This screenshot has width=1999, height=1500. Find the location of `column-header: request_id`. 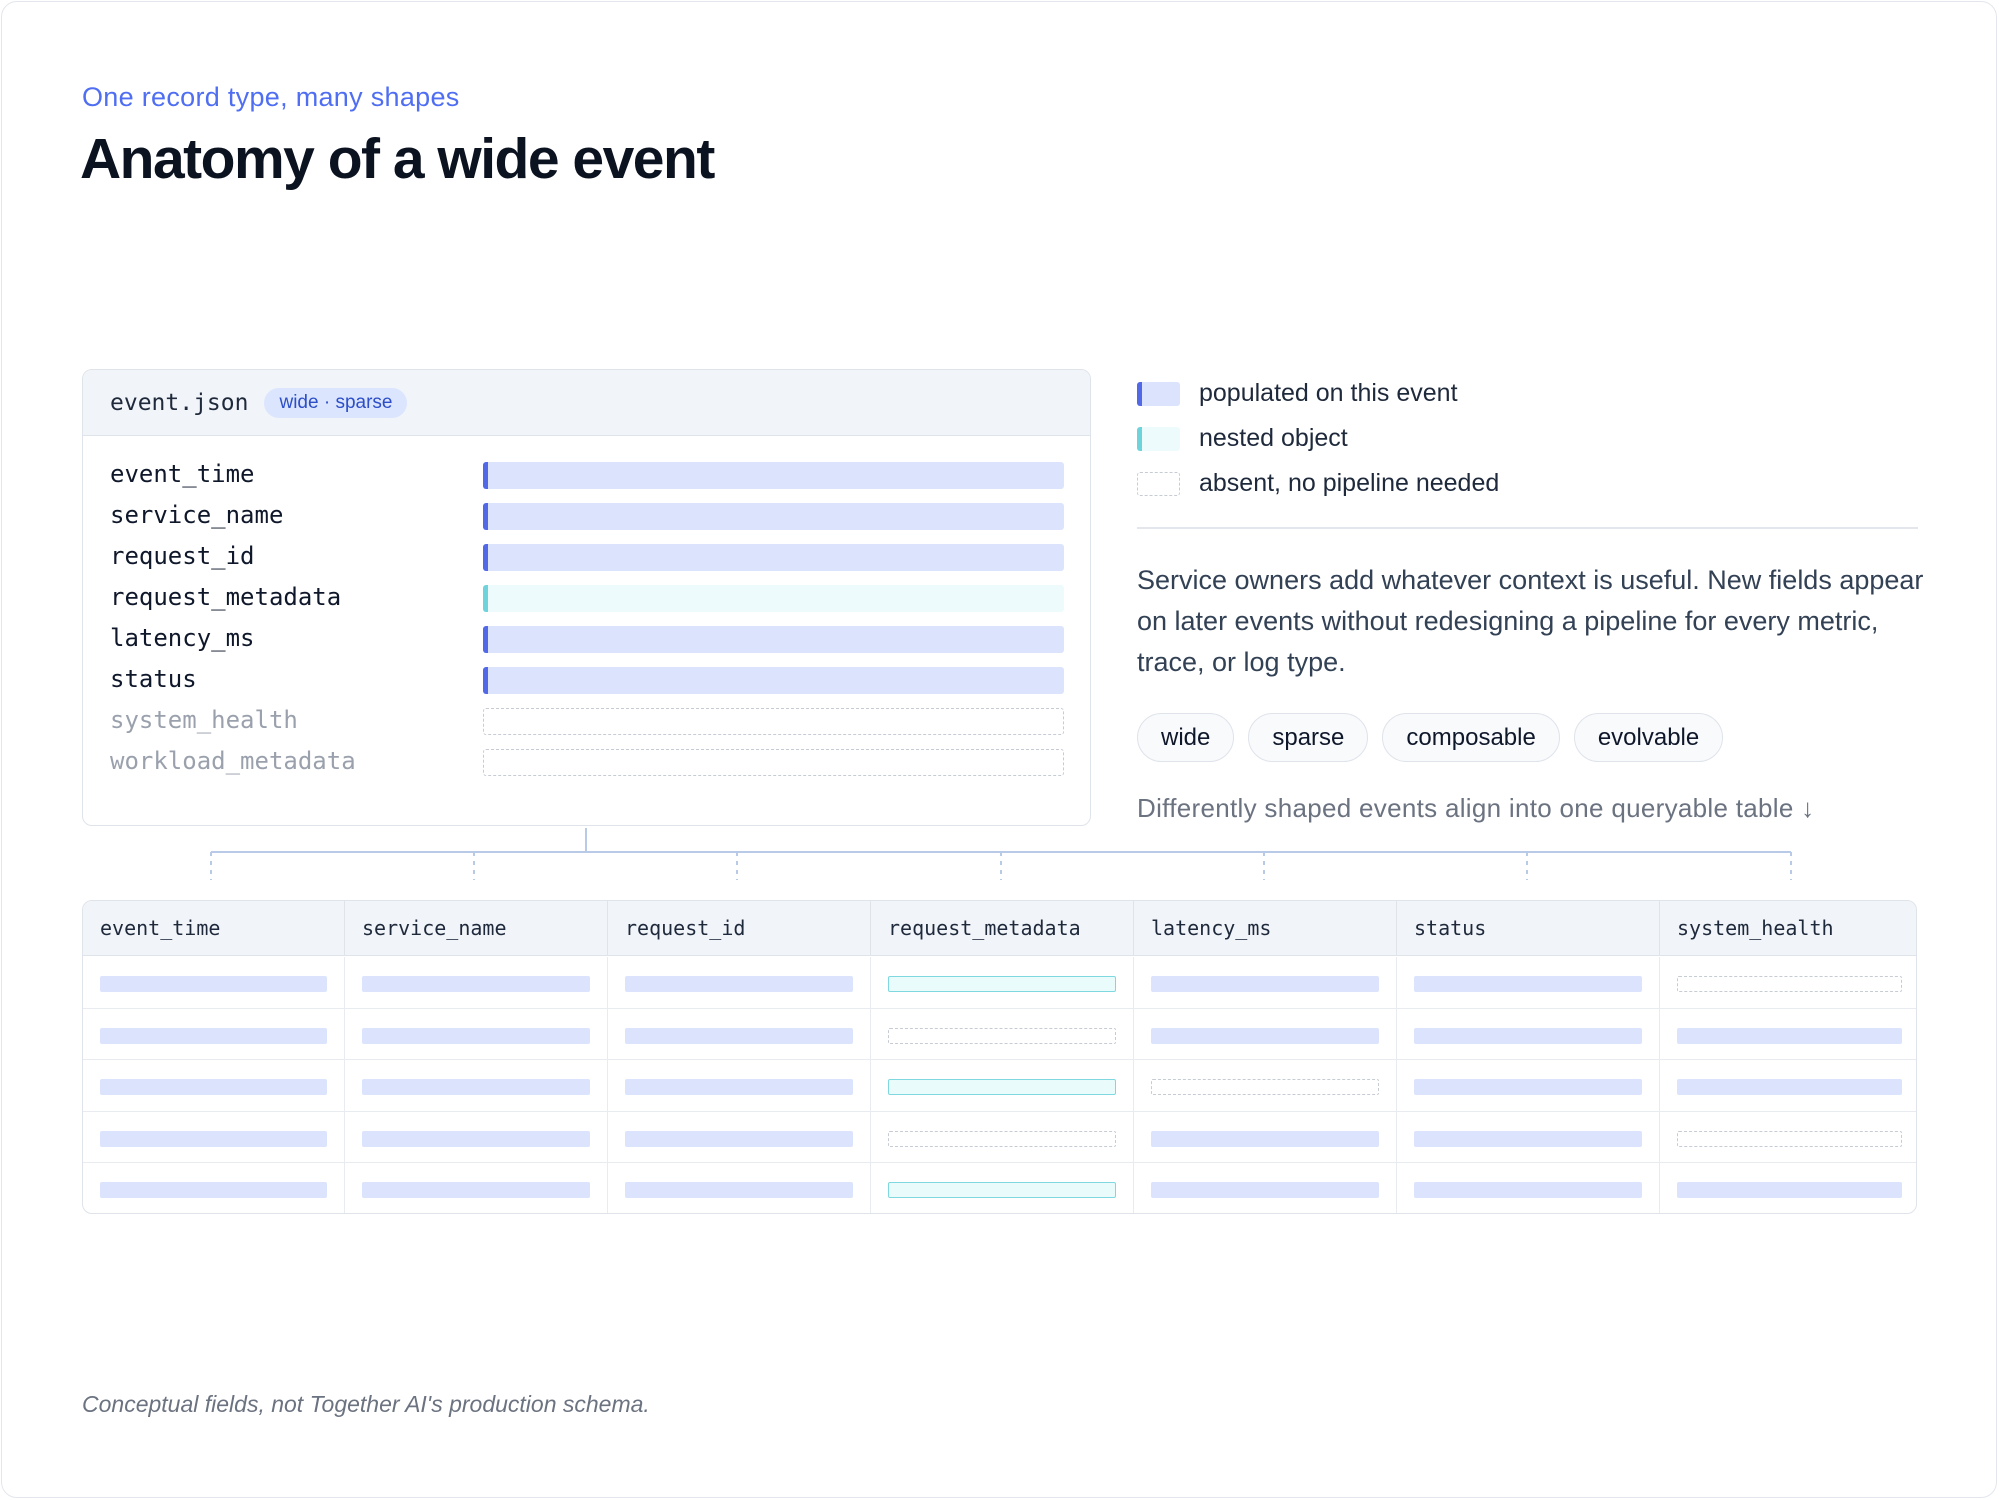

column-header: request_id is located at coordinates (739, 928).